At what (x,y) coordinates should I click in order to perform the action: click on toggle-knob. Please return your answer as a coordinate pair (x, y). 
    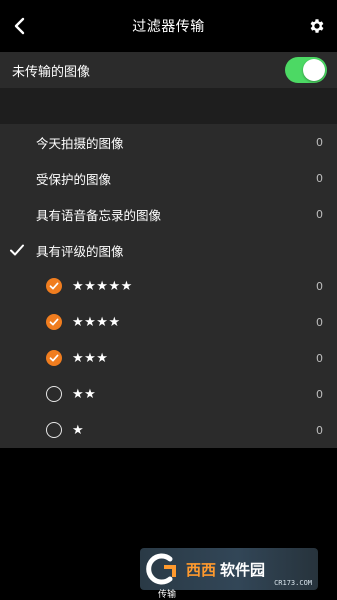
    Looking at the image, I should click on (314, 70).